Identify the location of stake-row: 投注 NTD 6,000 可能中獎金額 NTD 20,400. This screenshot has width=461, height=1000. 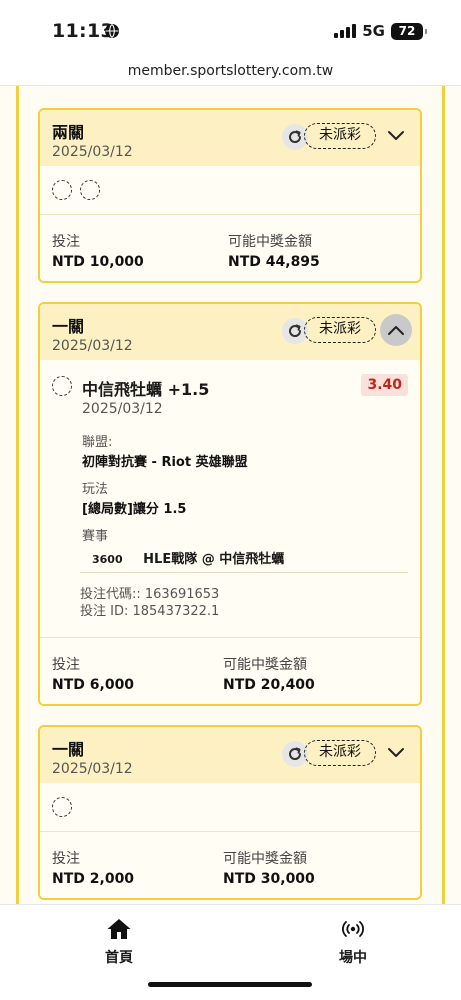
(230, 671).